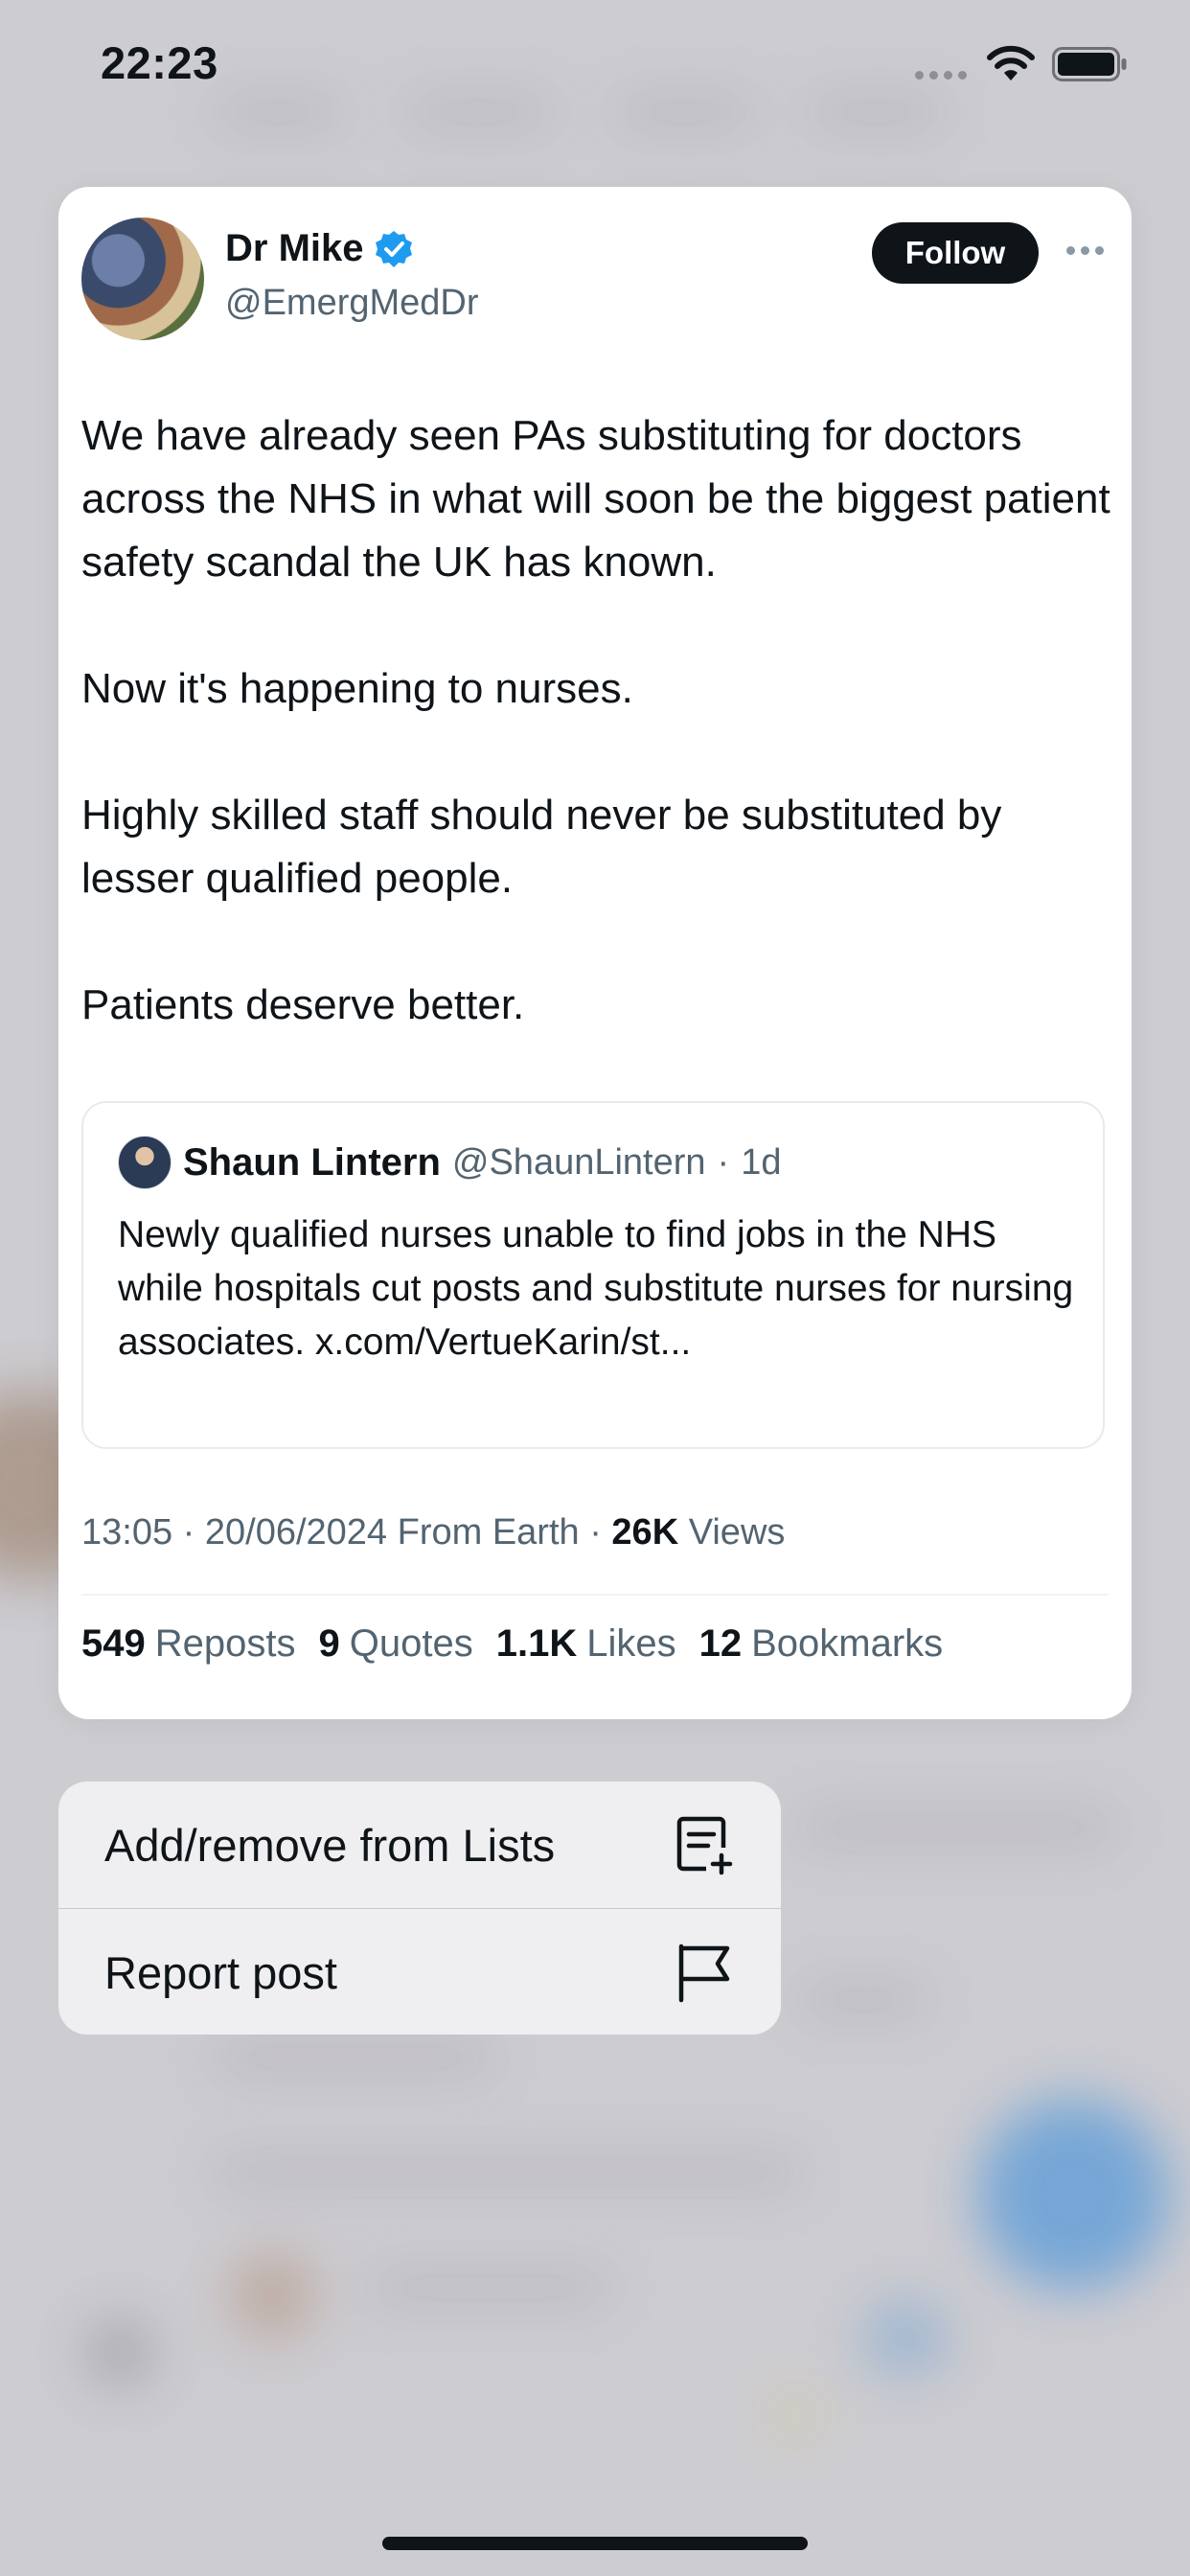  I want to click on views-label: Views, so click(737, 1532).